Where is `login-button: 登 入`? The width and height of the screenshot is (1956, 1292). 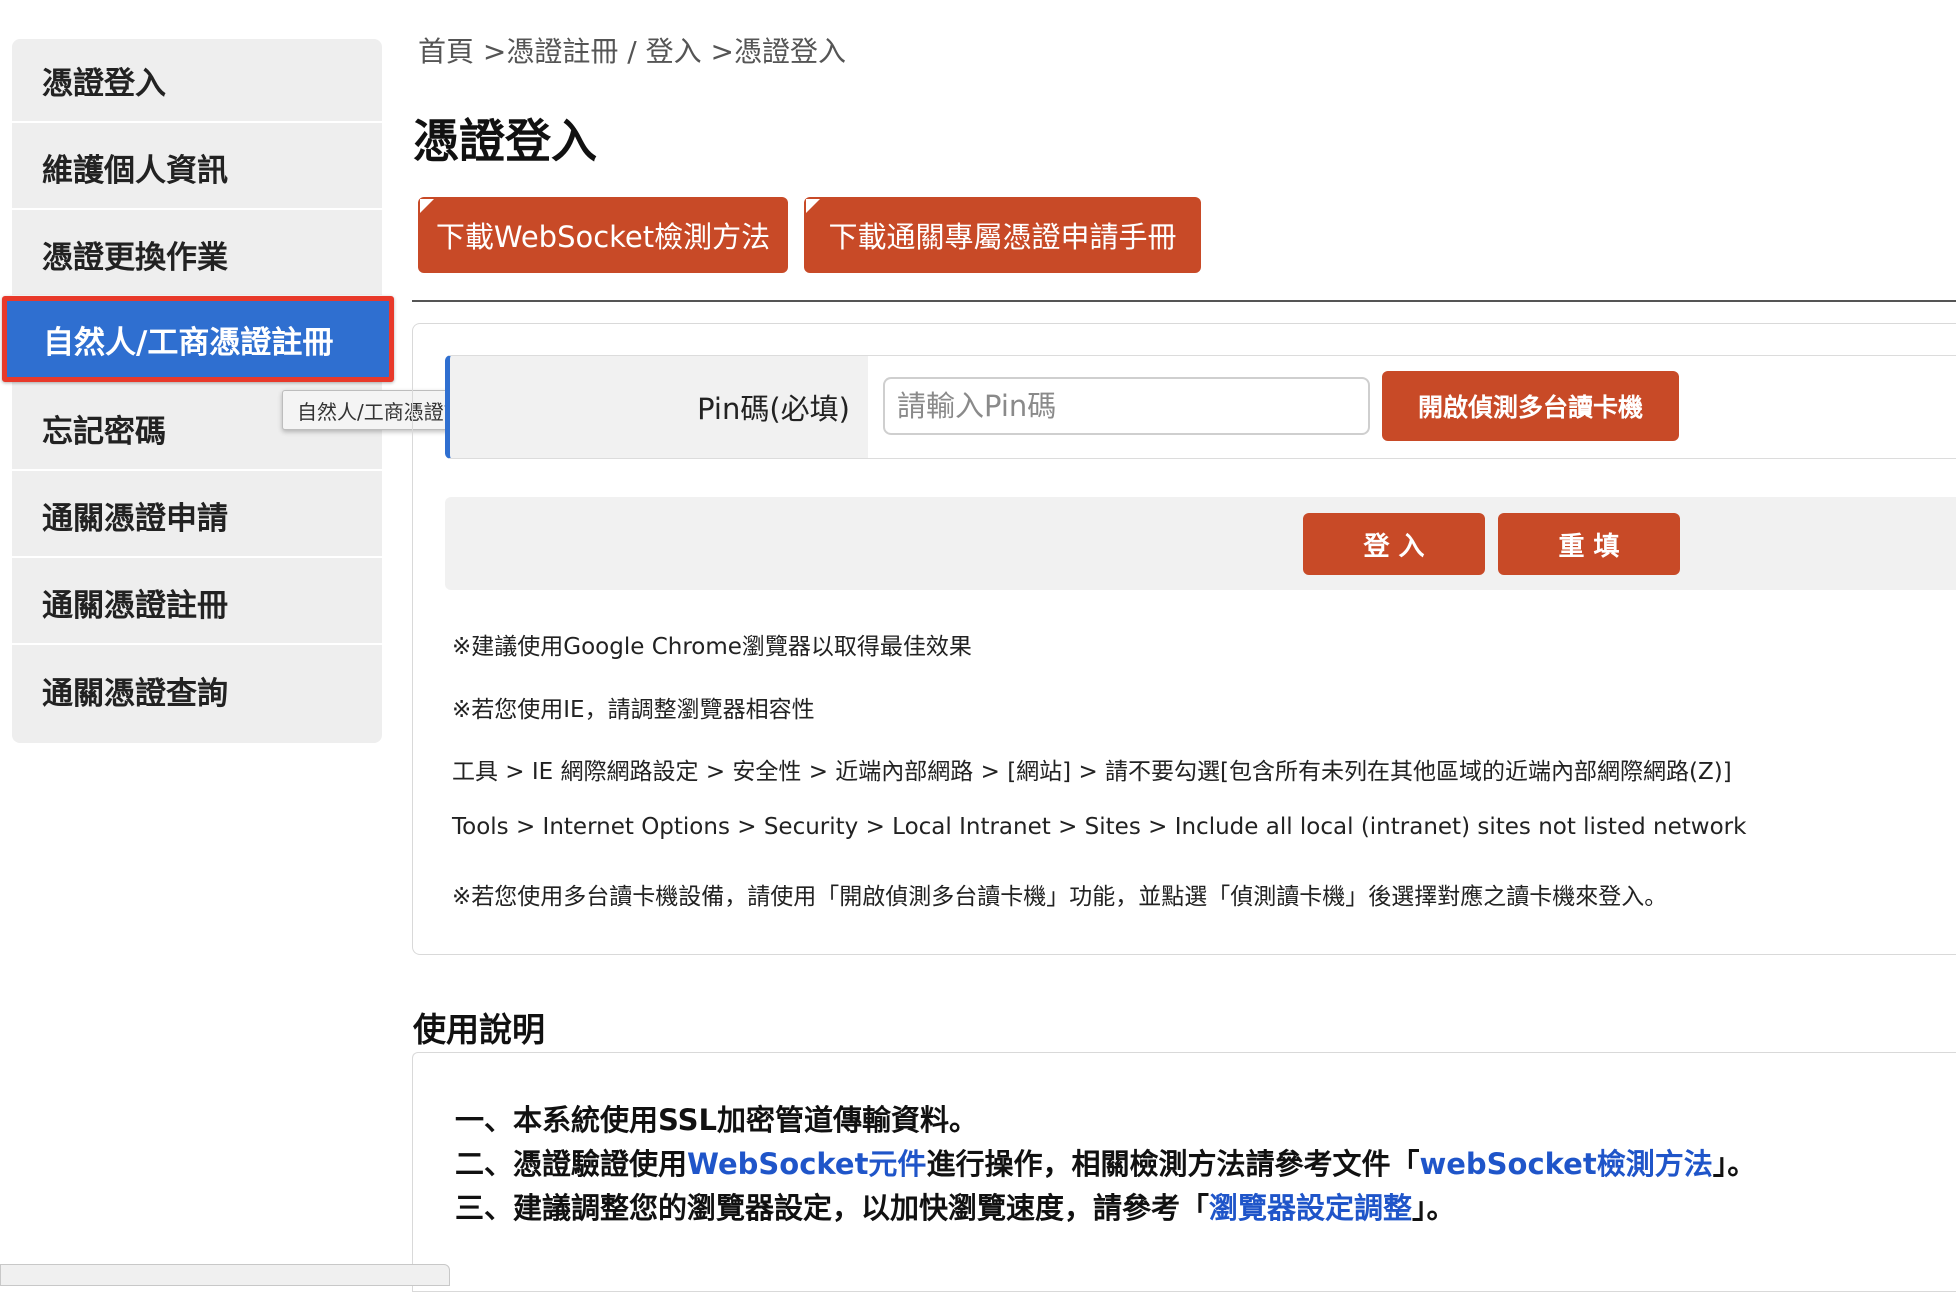 login-button: 登 入 is located at coordinates (1394, 544).